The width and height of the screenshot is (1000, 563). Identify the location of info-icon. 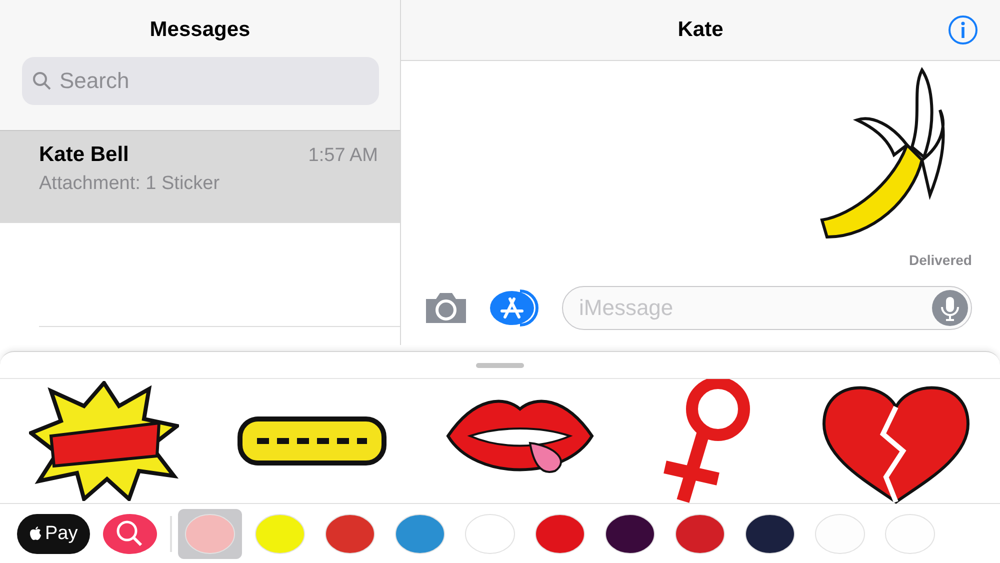
(963, 30).